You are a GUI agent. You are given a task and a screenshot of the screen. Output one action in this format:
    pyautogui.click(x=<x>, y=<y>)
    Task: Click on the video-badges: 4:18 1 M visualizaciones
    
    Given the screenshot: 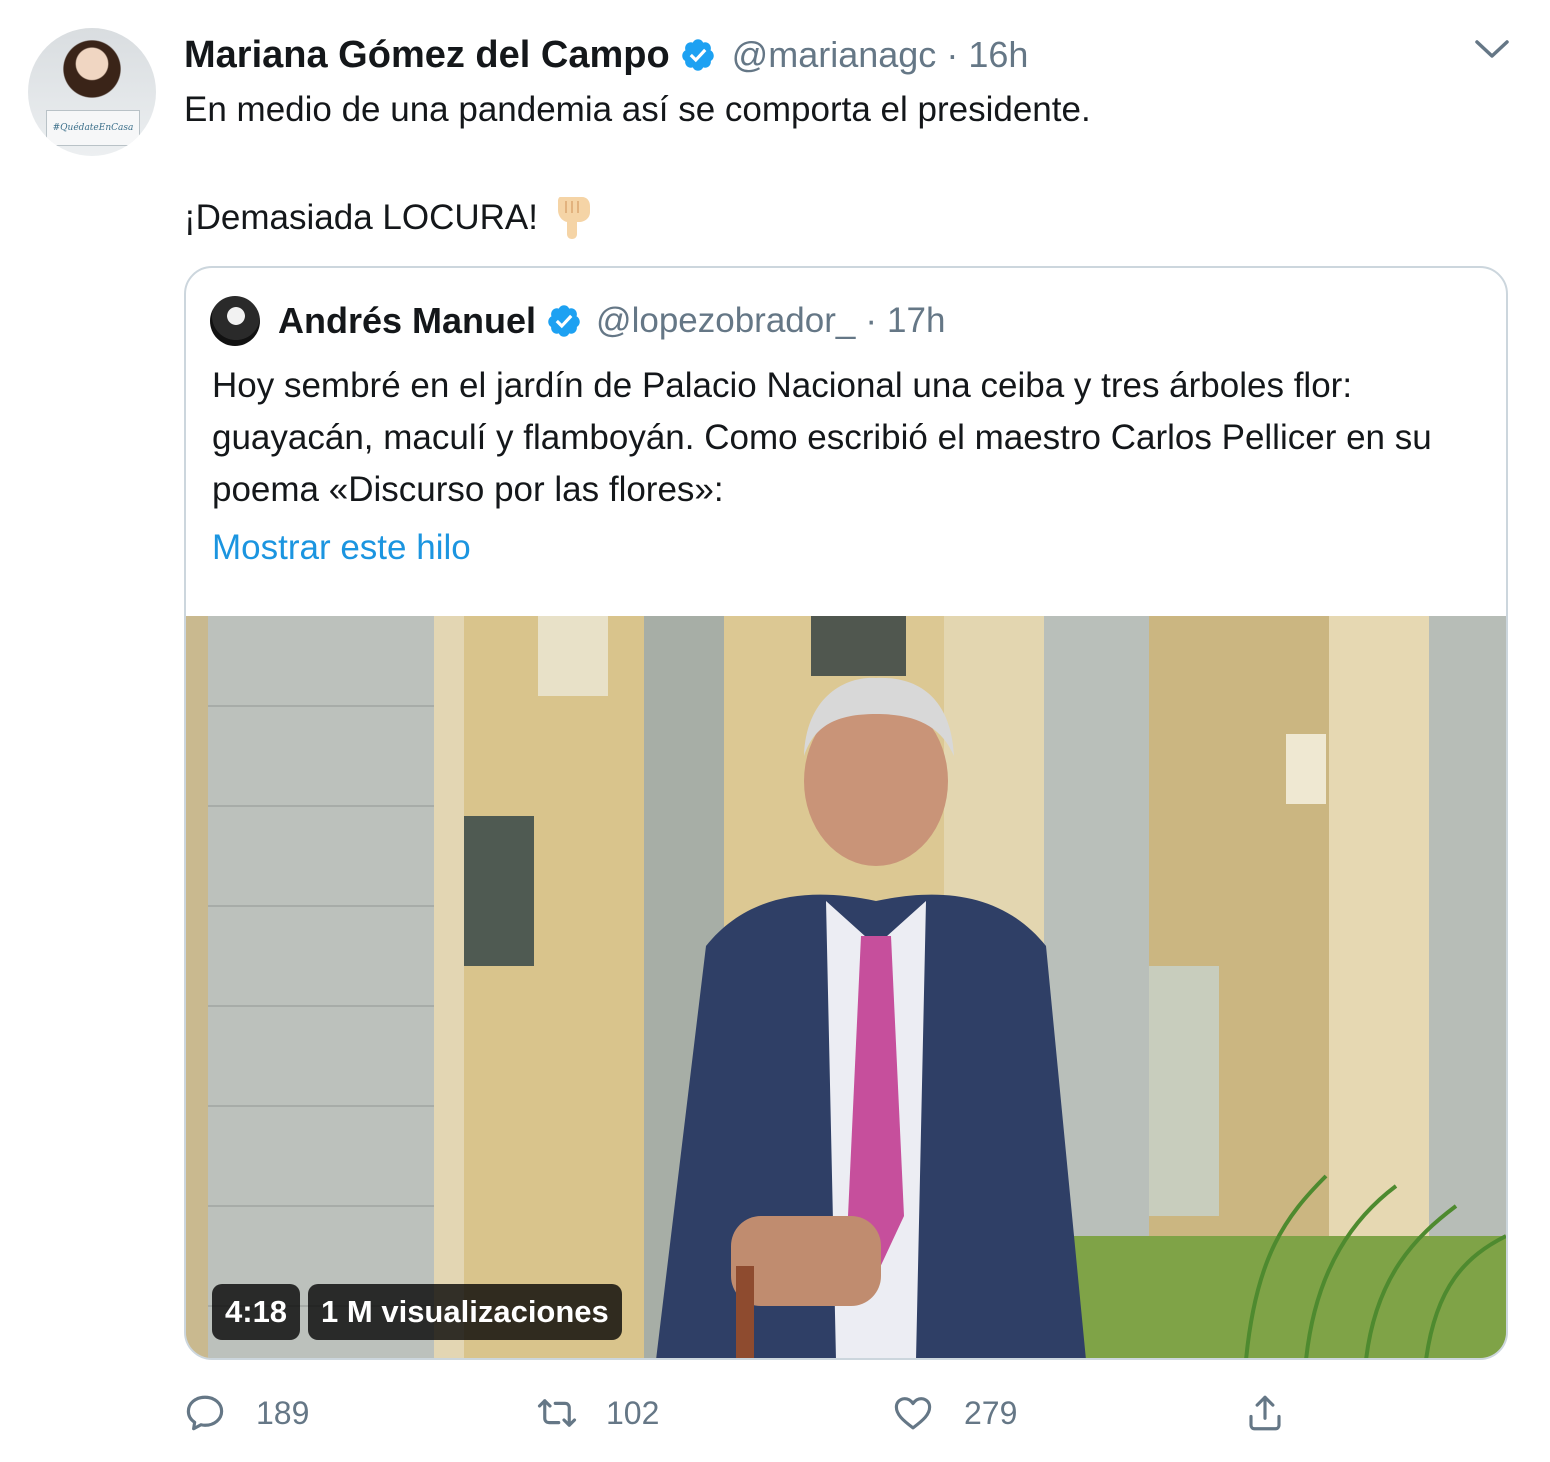 What is the action you would take?
    pyautogui.click(x=417, y=1312)
    